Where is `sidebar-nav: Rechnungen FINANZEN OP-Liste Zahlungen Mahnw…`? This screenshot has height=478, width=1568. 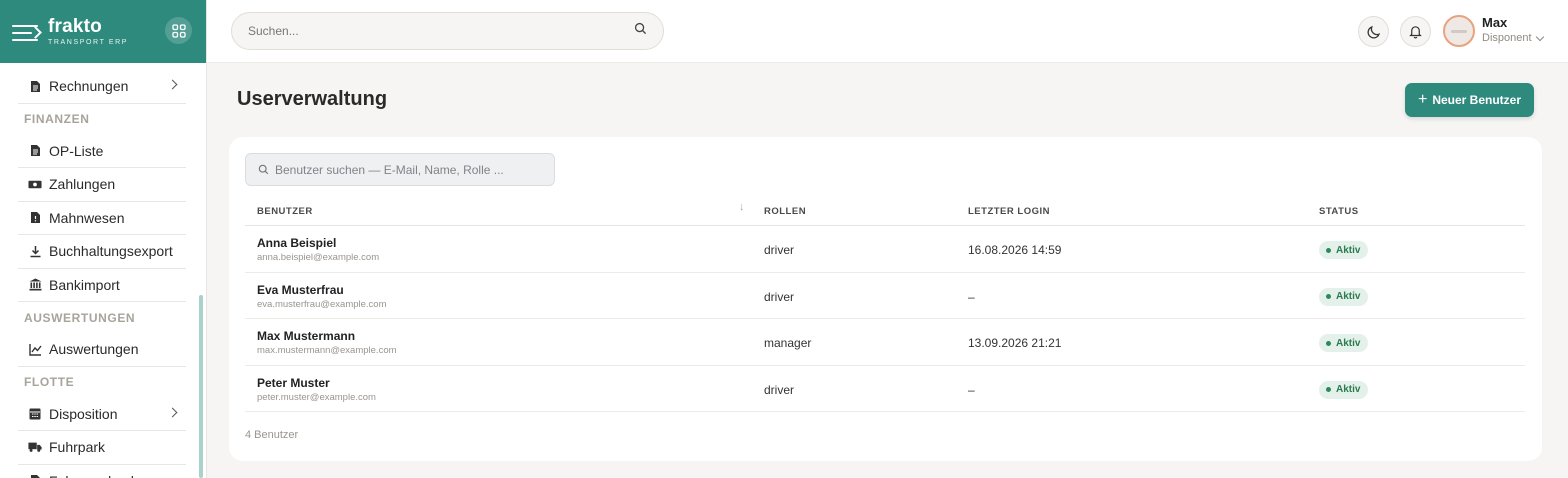 sidebar-nav: Rechnungen FINANZEN OP-Liste Zahlungen Mahnw… is located at coordinates (102, 274).